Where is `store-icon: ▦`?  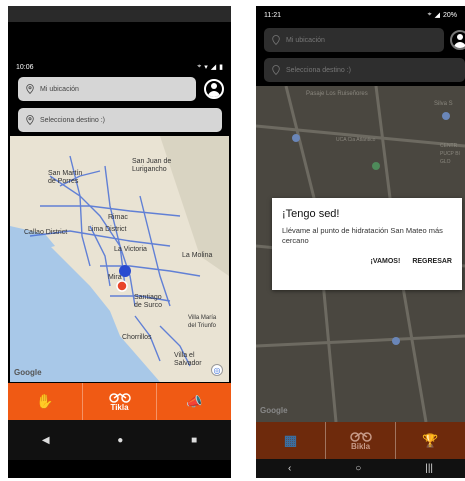
store-icon: ▦ is located at coordinates (290, 440).